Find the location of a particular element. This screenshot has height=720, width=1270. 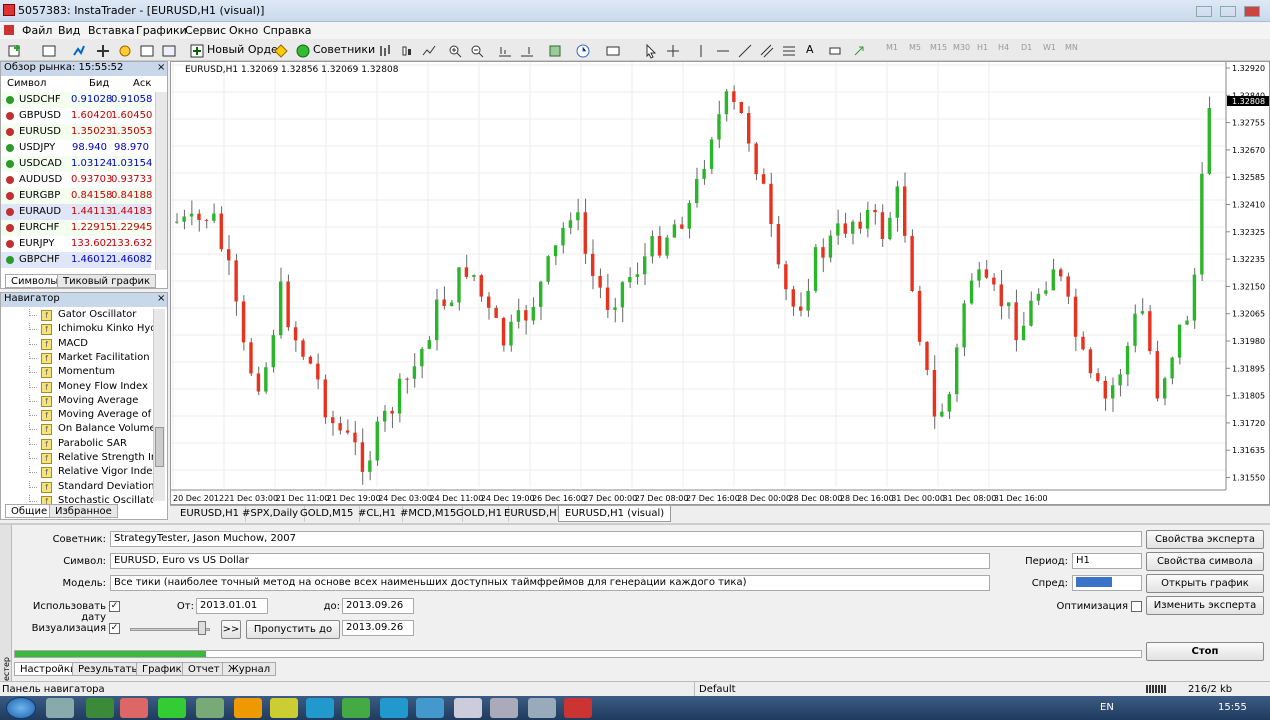

scrollbar-thumb is located at coordinates (159, 447).